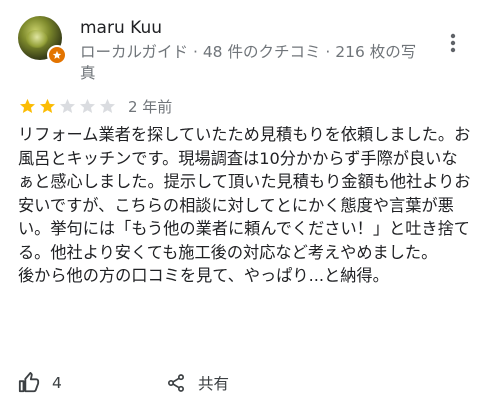 This screenshot has height=416, width=486. I want to click on share-label: 共有, so click(214, 384).